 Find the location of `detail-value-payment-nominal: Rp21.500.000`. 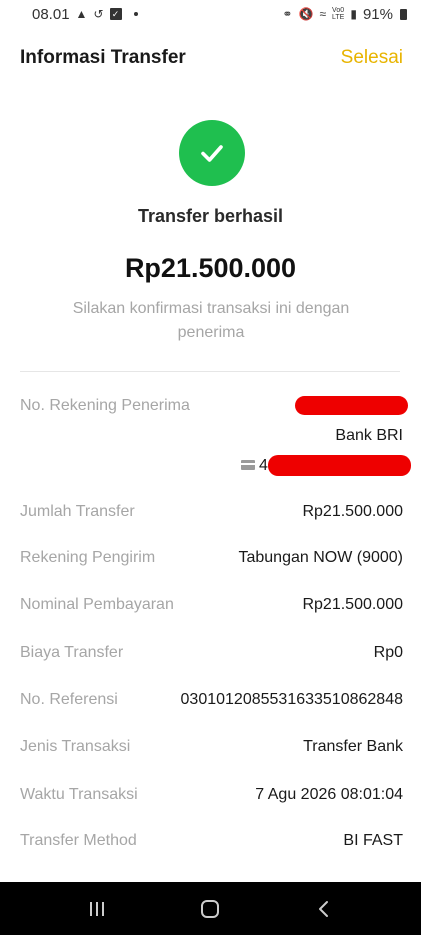

detail-value-payment-nominal: Rp21.500.000 is located at coordinates (352, 604).